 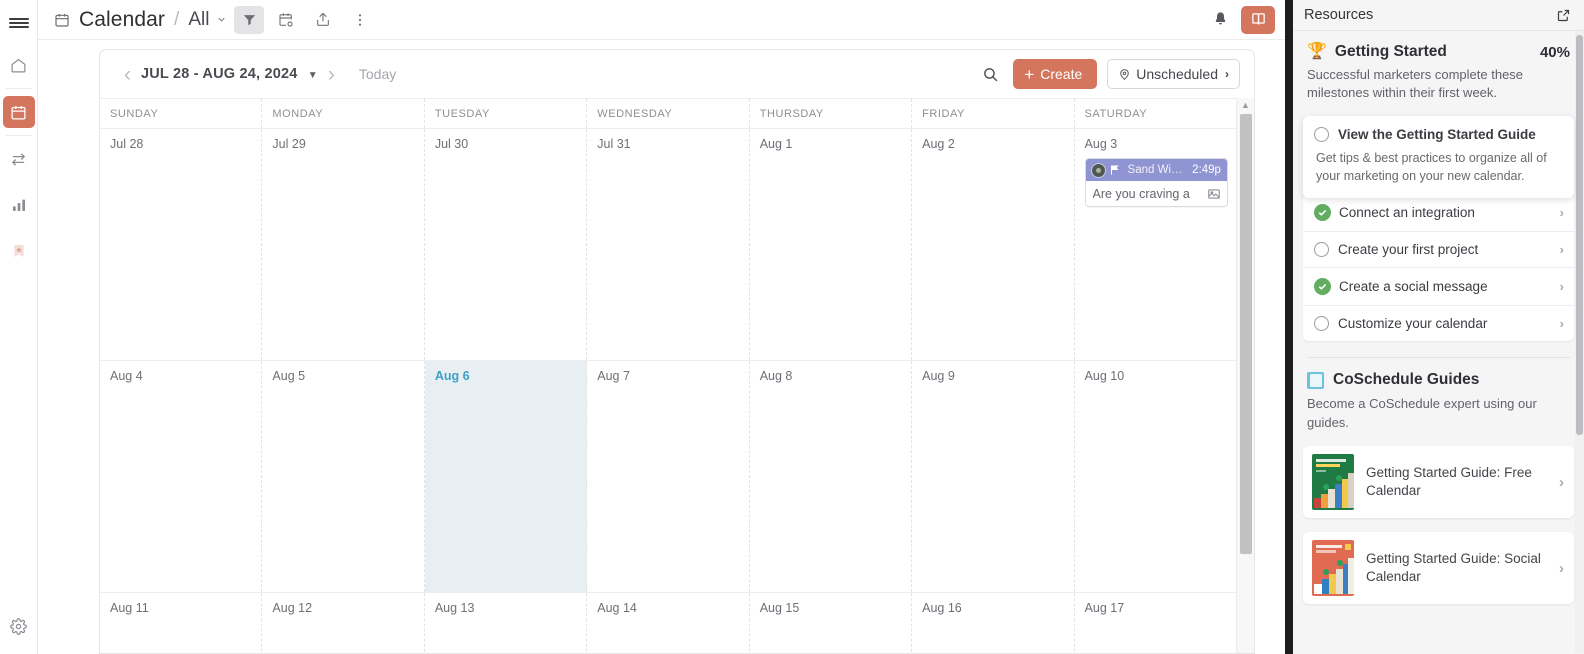 What do you see at coordinates (1124, 74) in the screenshot?
I see `pin-icon` at bounding box center [1124, 74].